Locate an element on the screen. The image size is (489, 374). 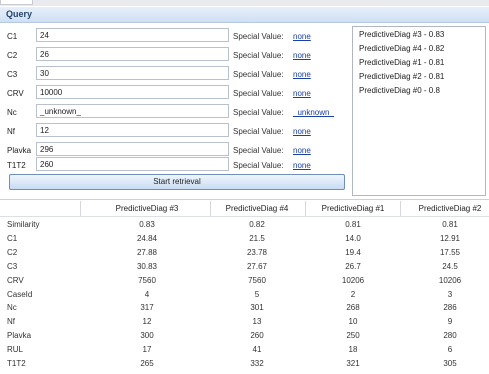
table-cell: 280 is located at coordinates (450, 335).